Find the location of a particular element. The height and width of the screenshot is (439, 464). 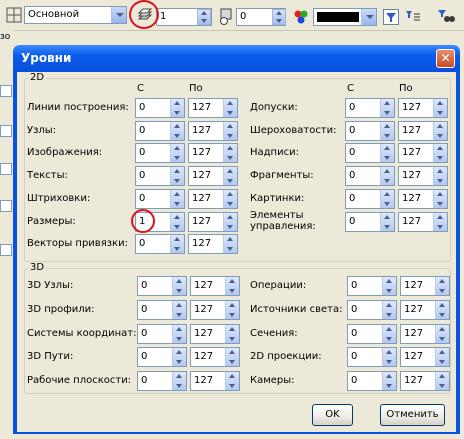

binoculars-icon is located at coordinates (446, 16).